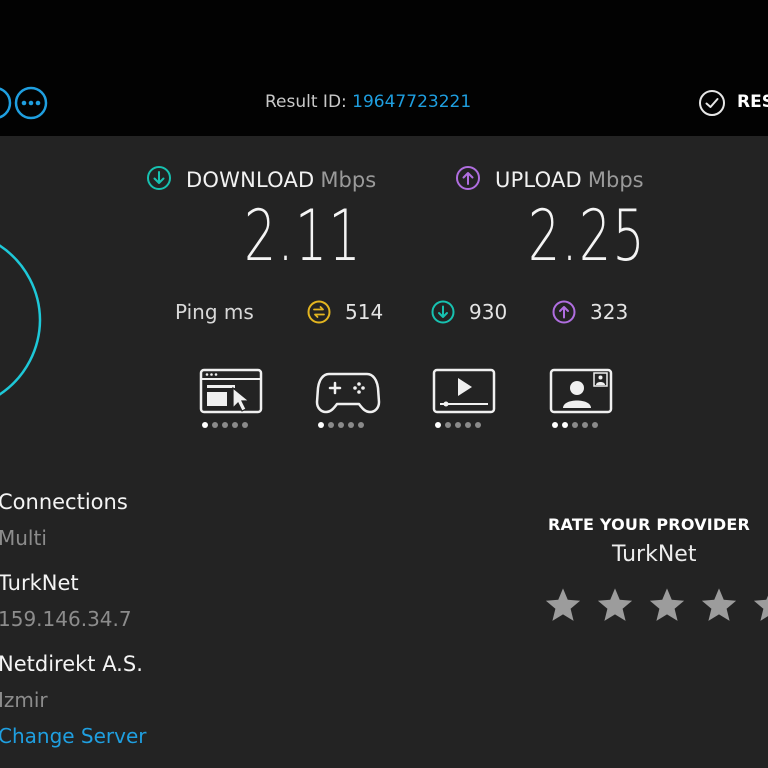 This screenshot has height=768, width=768. What do you see at coordinates (348, 180) in the screenshot?
I see `download-unit: Mbps` at bounding box center [348, 180].